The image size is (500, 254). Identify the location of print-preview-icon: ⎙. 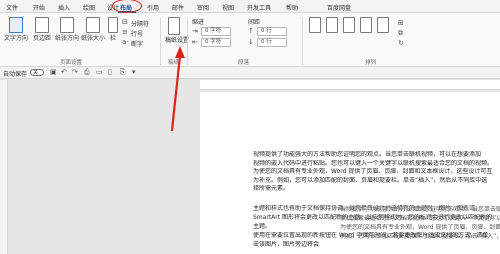
(87, 72).